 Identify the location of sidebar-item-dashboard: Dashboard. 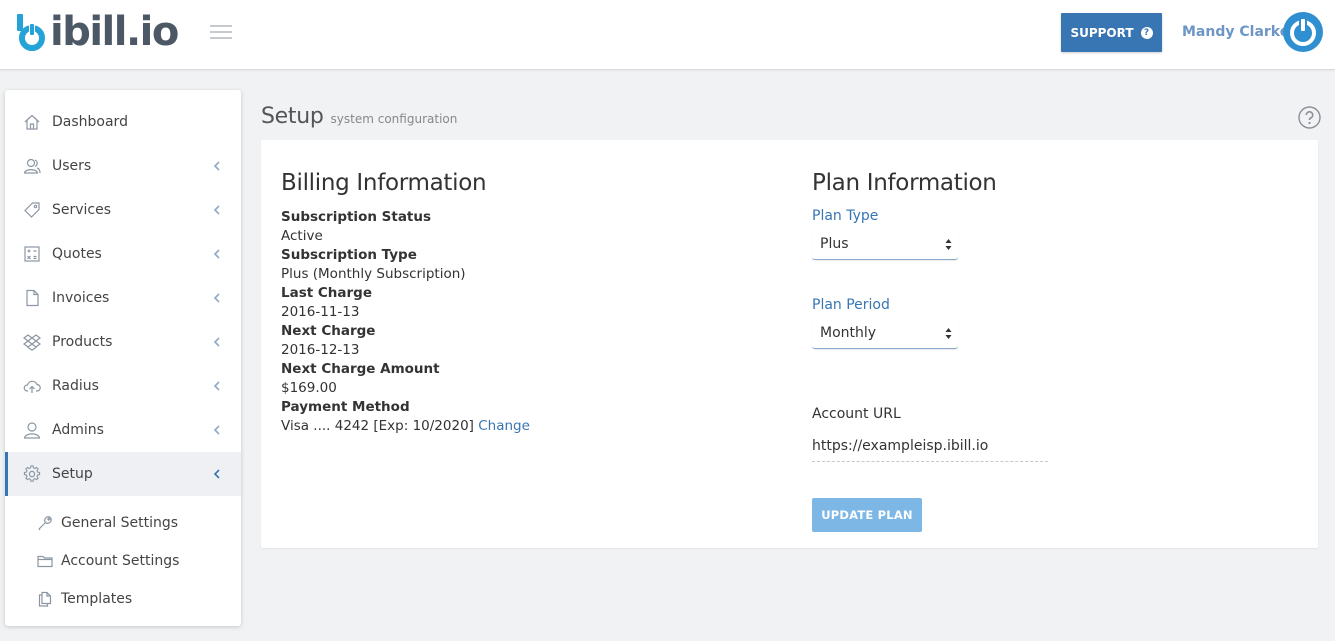
(123, 122).